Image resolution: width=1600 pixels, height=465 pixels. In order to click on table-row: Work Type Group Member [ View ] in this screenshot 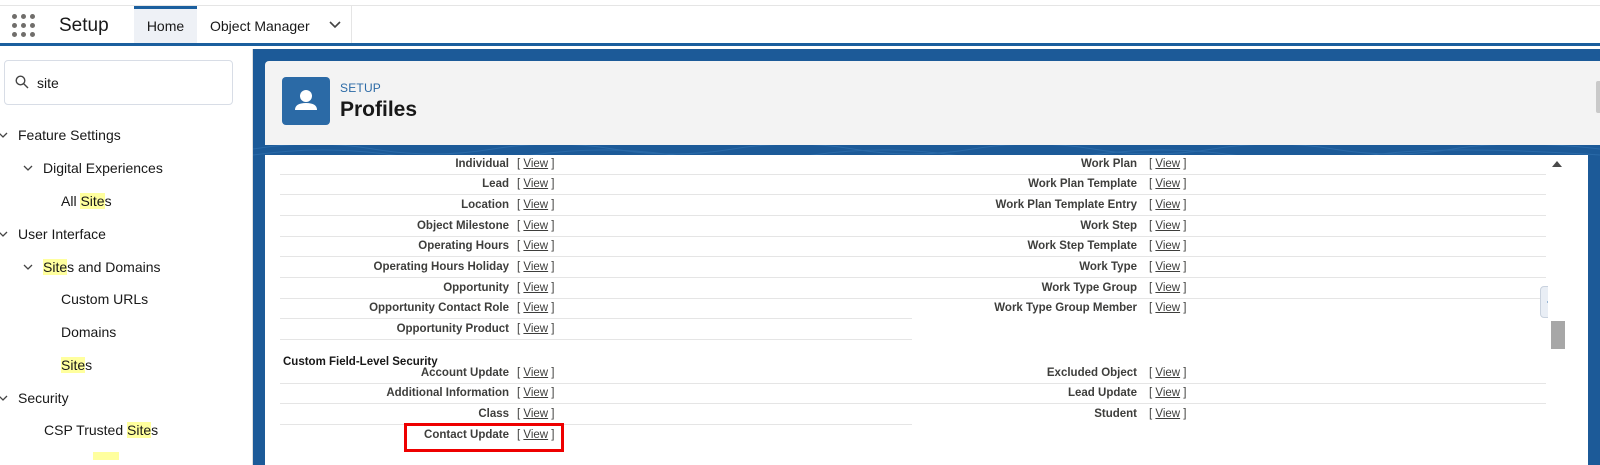, I will do `click(1229, 309)`.